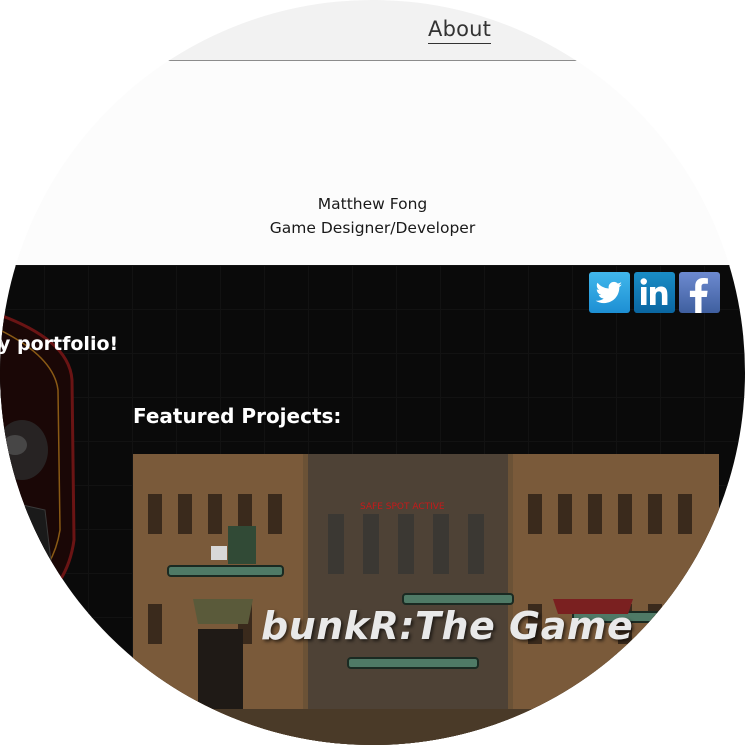 The width and height of the screenshot is (745, 745). I want to click on linkedin-link, so click(654, 292).